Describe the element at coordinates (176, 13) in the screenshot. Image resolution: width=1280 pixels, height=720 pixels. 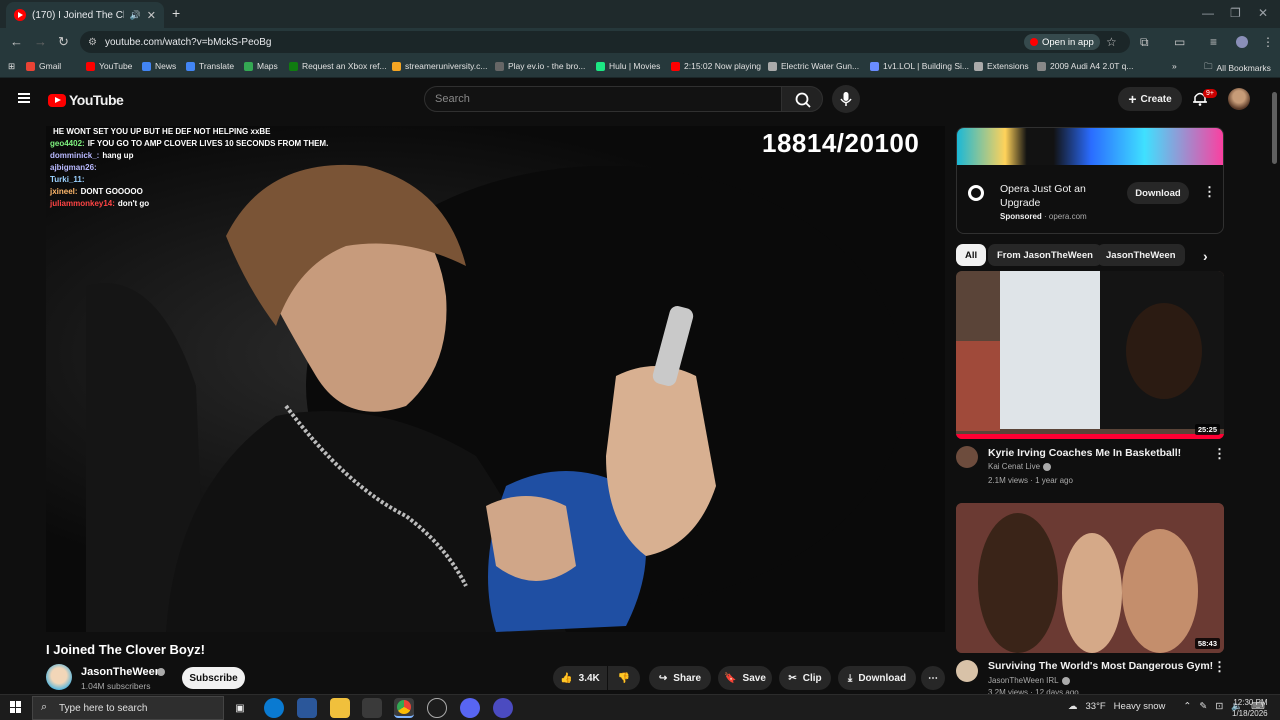
I see `new-tab-icon: +` at that location.